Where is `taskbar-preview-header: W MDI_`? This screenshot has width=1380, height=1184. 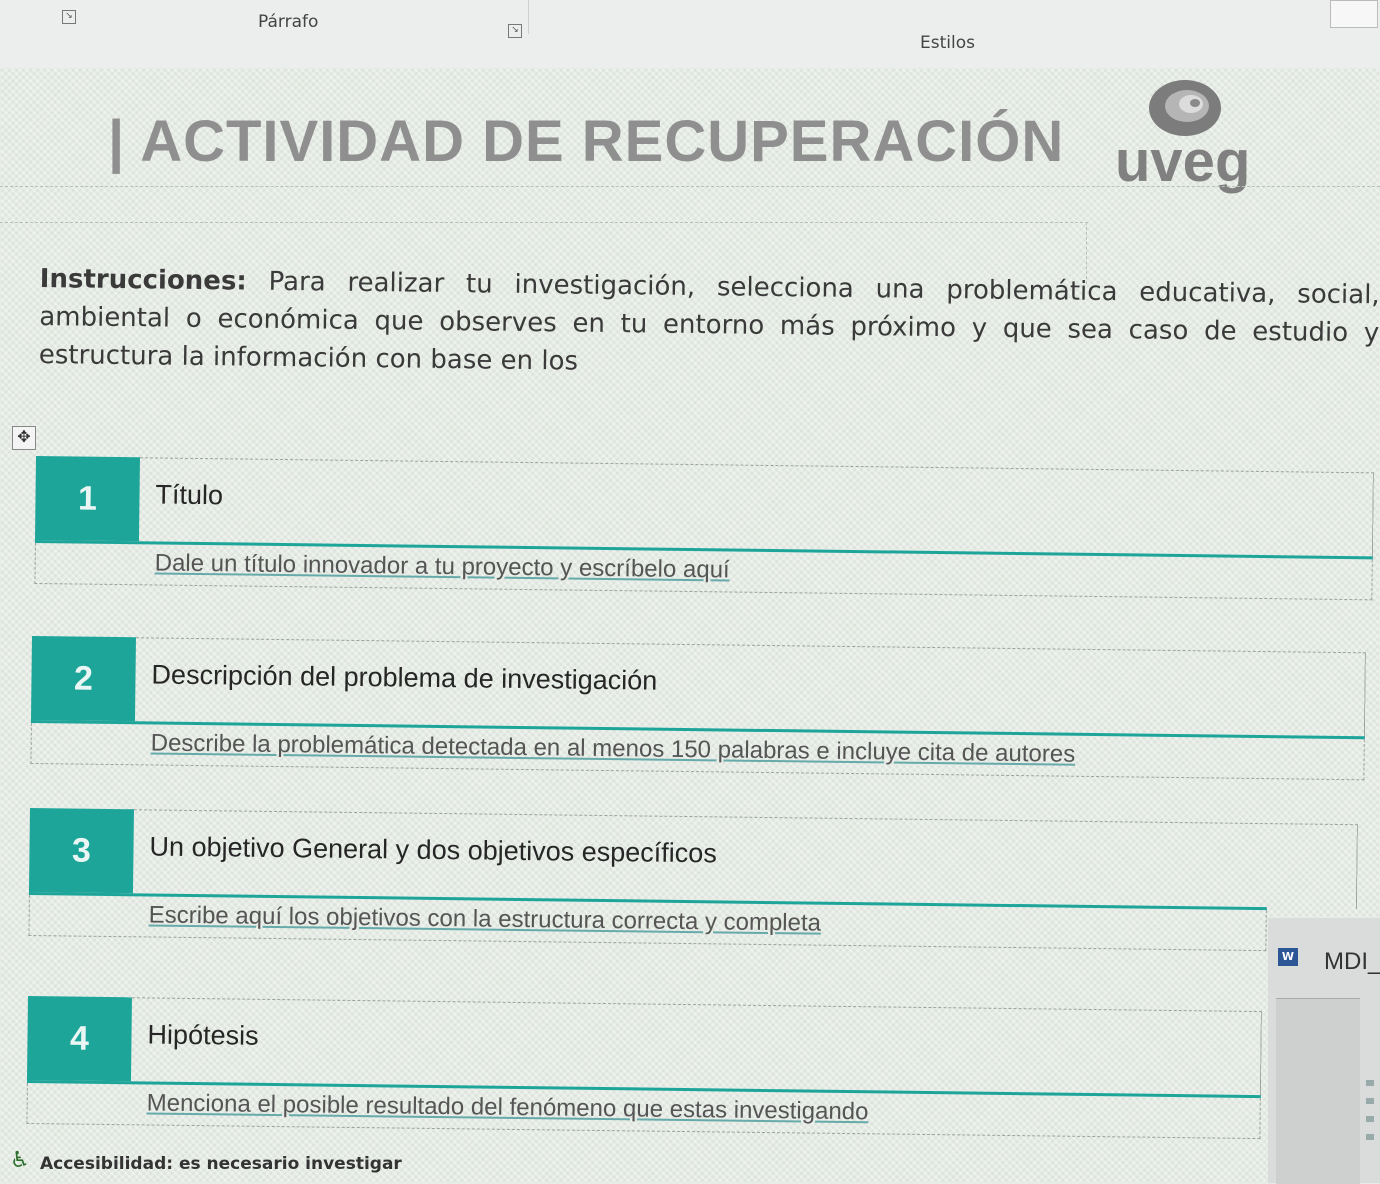 taskbar-preview-header: W MDI_ is located at coordinates (1324, 953).